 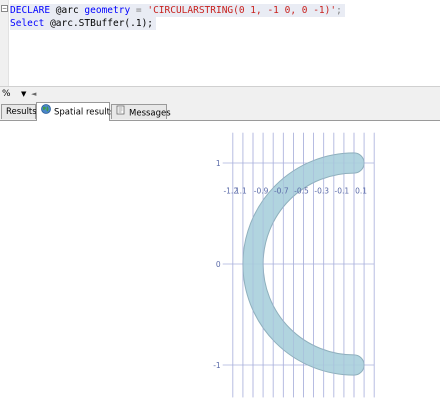 I want to click on x-tick-label: -0.1, so click(x=342, y=190).